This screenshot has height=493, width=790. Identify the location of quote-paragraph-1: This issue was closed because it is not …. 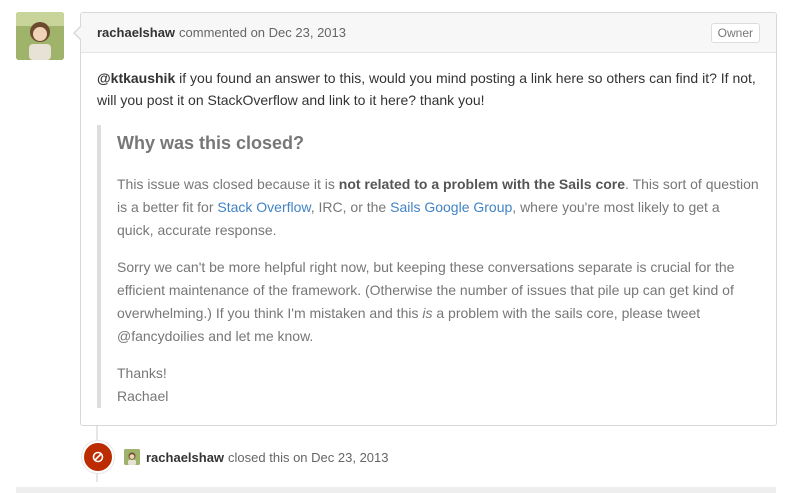
(438, 207).